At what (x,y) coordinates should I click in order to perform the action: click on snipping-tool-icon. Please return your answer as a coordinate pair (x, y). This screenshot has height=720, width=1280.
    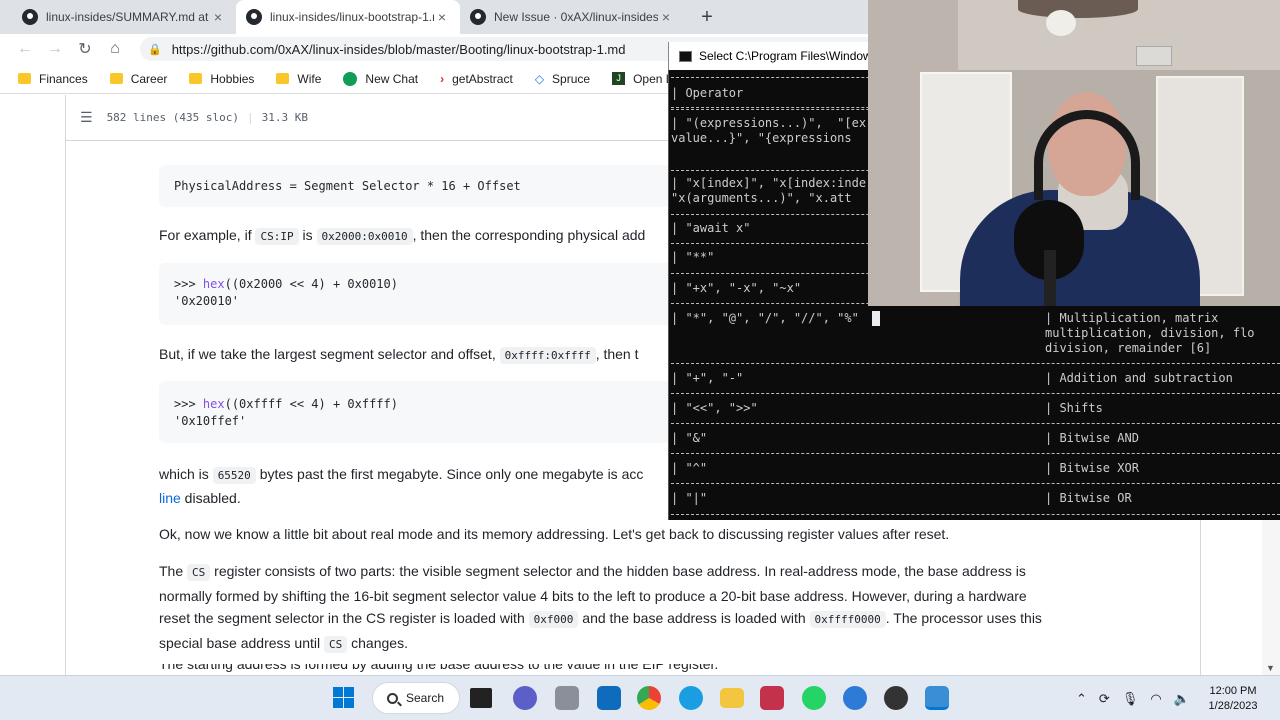
    Looking at the image, I should click on (772, 698).